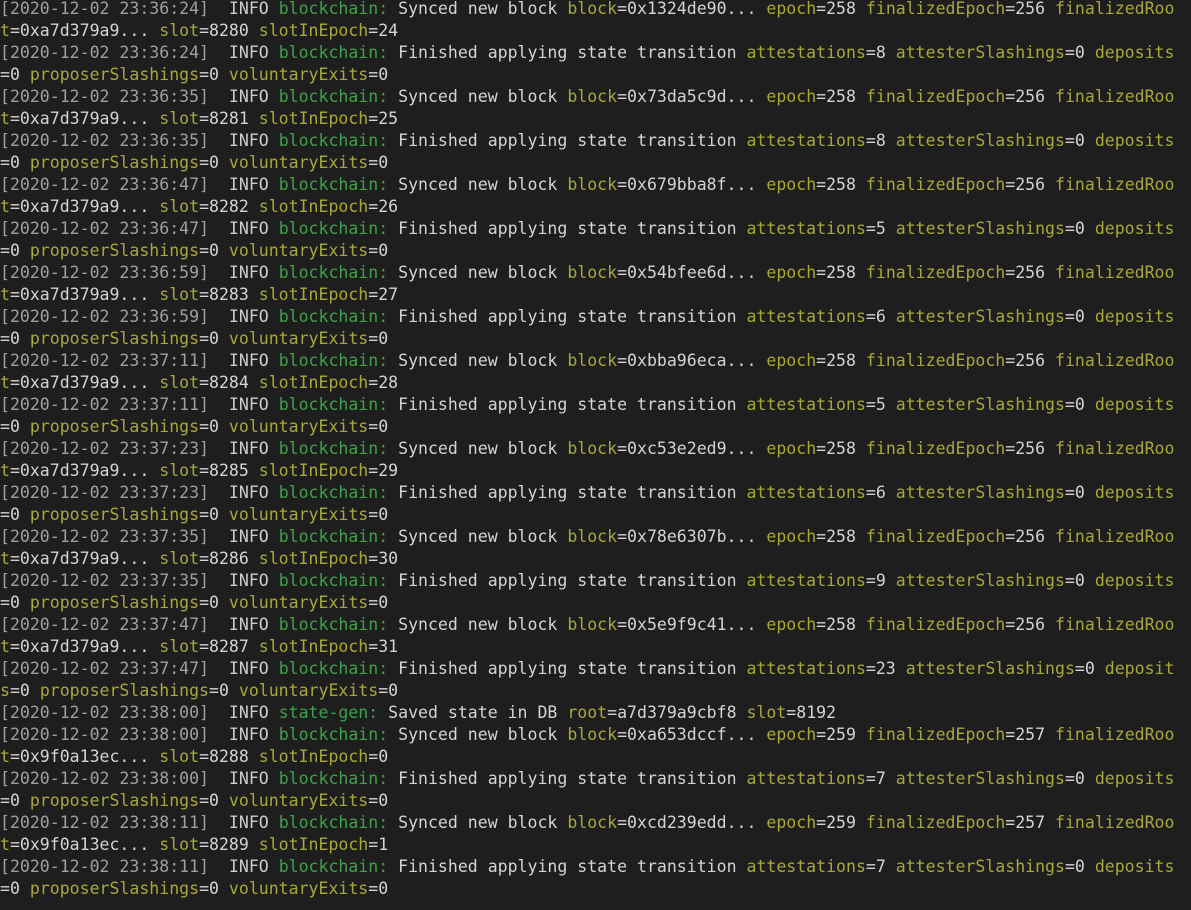  I want to click on log-line: t=0xa7d379a9... slot=8287 slotInEpoch=31, so click(595, 647).